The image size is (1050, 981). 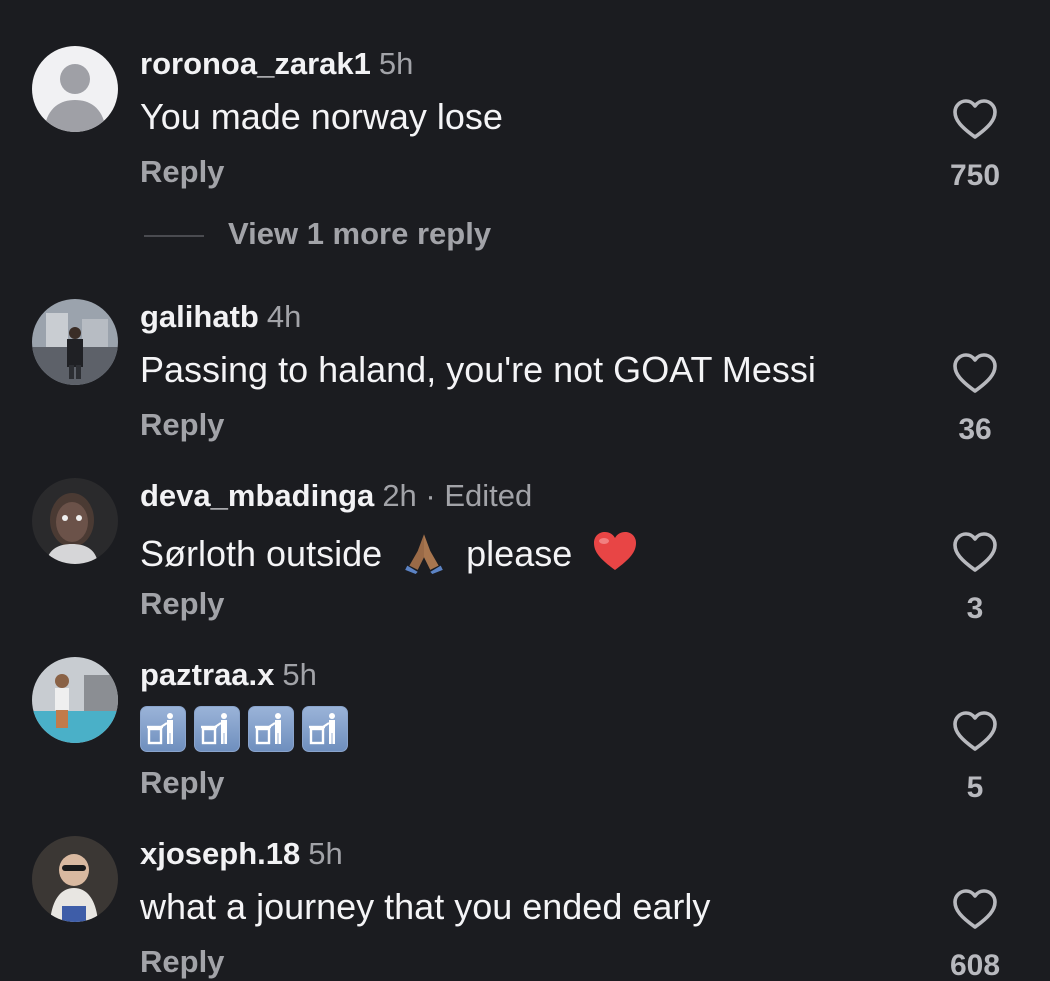 I want to click on comment-meta: galihatb 4h, so click(x=220, y=317).